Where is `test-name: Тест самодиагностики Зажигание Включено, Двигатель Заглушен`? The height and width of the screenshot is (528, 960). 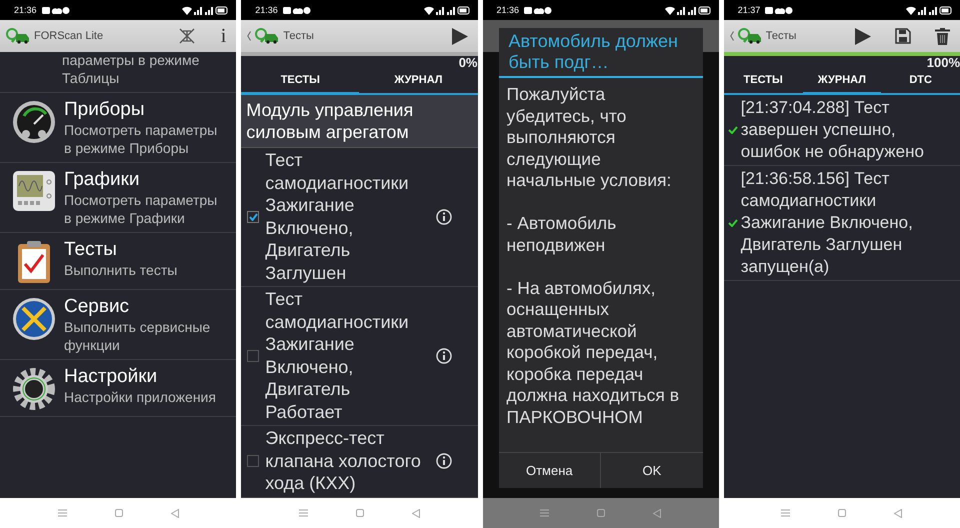 test-name: Тест самодиагностики Зажигание Включено, Двигатель Заглушен is located at coordinates (337, 216).